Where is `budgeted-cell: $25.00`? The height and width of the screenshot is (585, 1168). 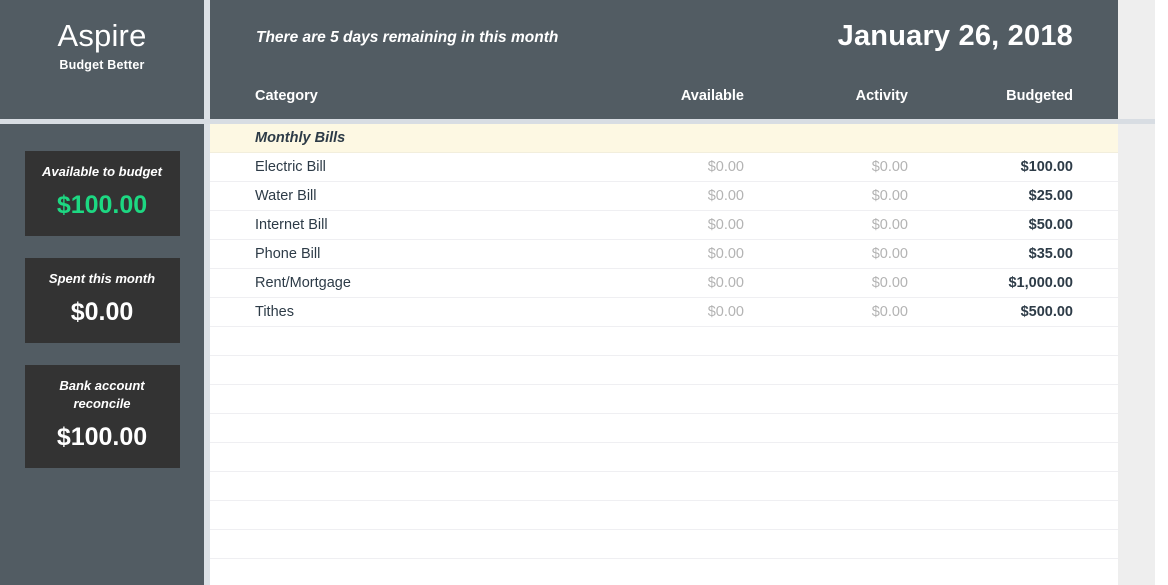
budgeted-cell: $25.00 is located at coordinates (1013, 196).